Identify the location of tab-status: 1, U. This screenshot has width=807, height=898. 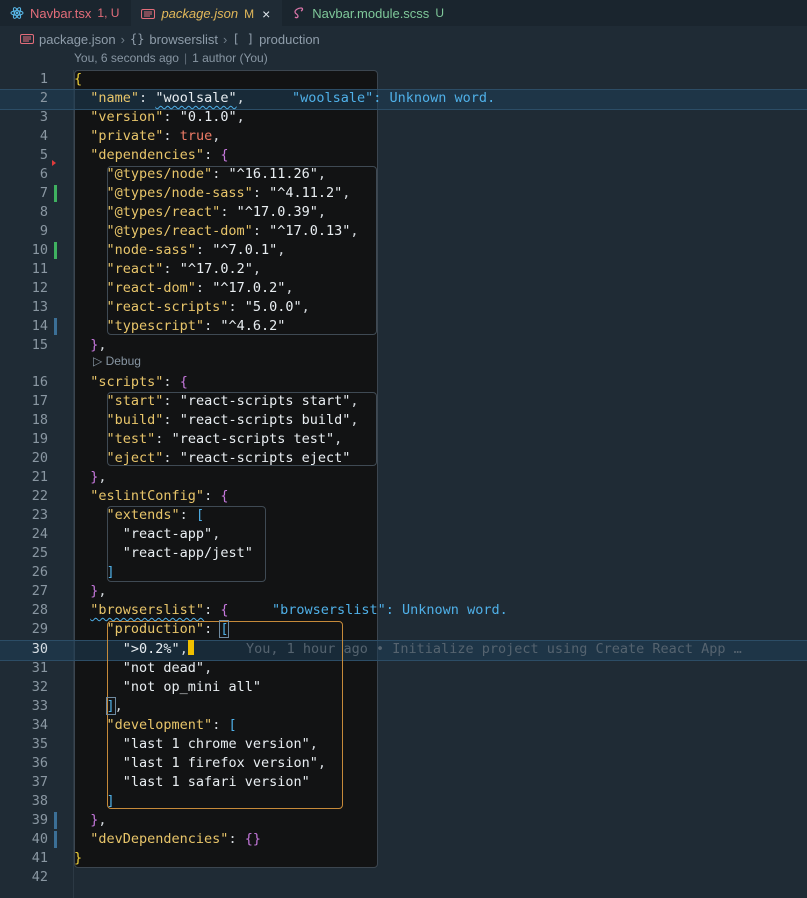
(108, 13).